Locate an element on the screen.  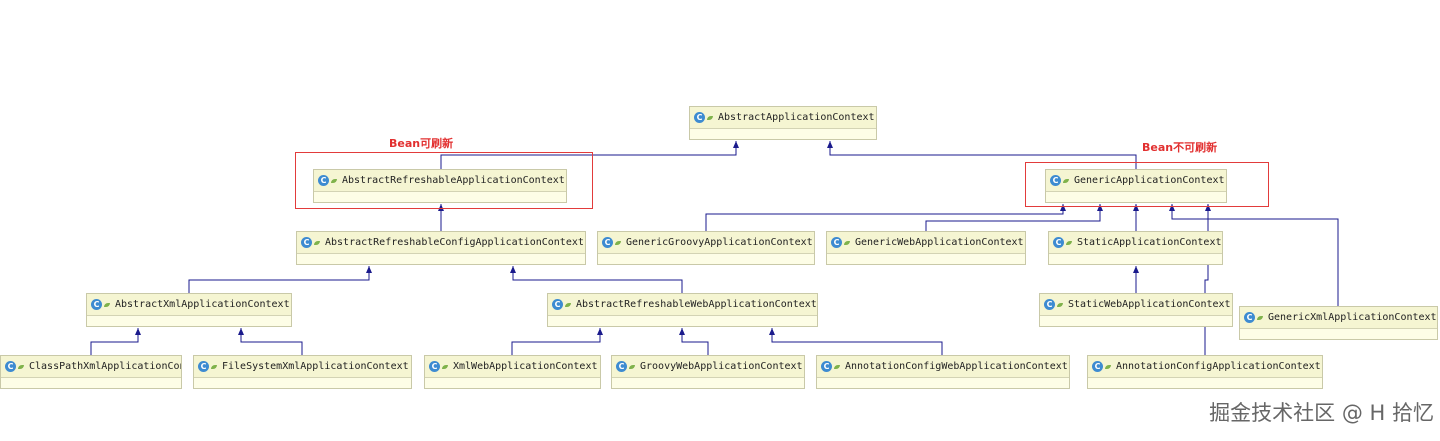
class-node-gxac: C GenericXmlApplicationContext is located at coordinates (1338, 323).